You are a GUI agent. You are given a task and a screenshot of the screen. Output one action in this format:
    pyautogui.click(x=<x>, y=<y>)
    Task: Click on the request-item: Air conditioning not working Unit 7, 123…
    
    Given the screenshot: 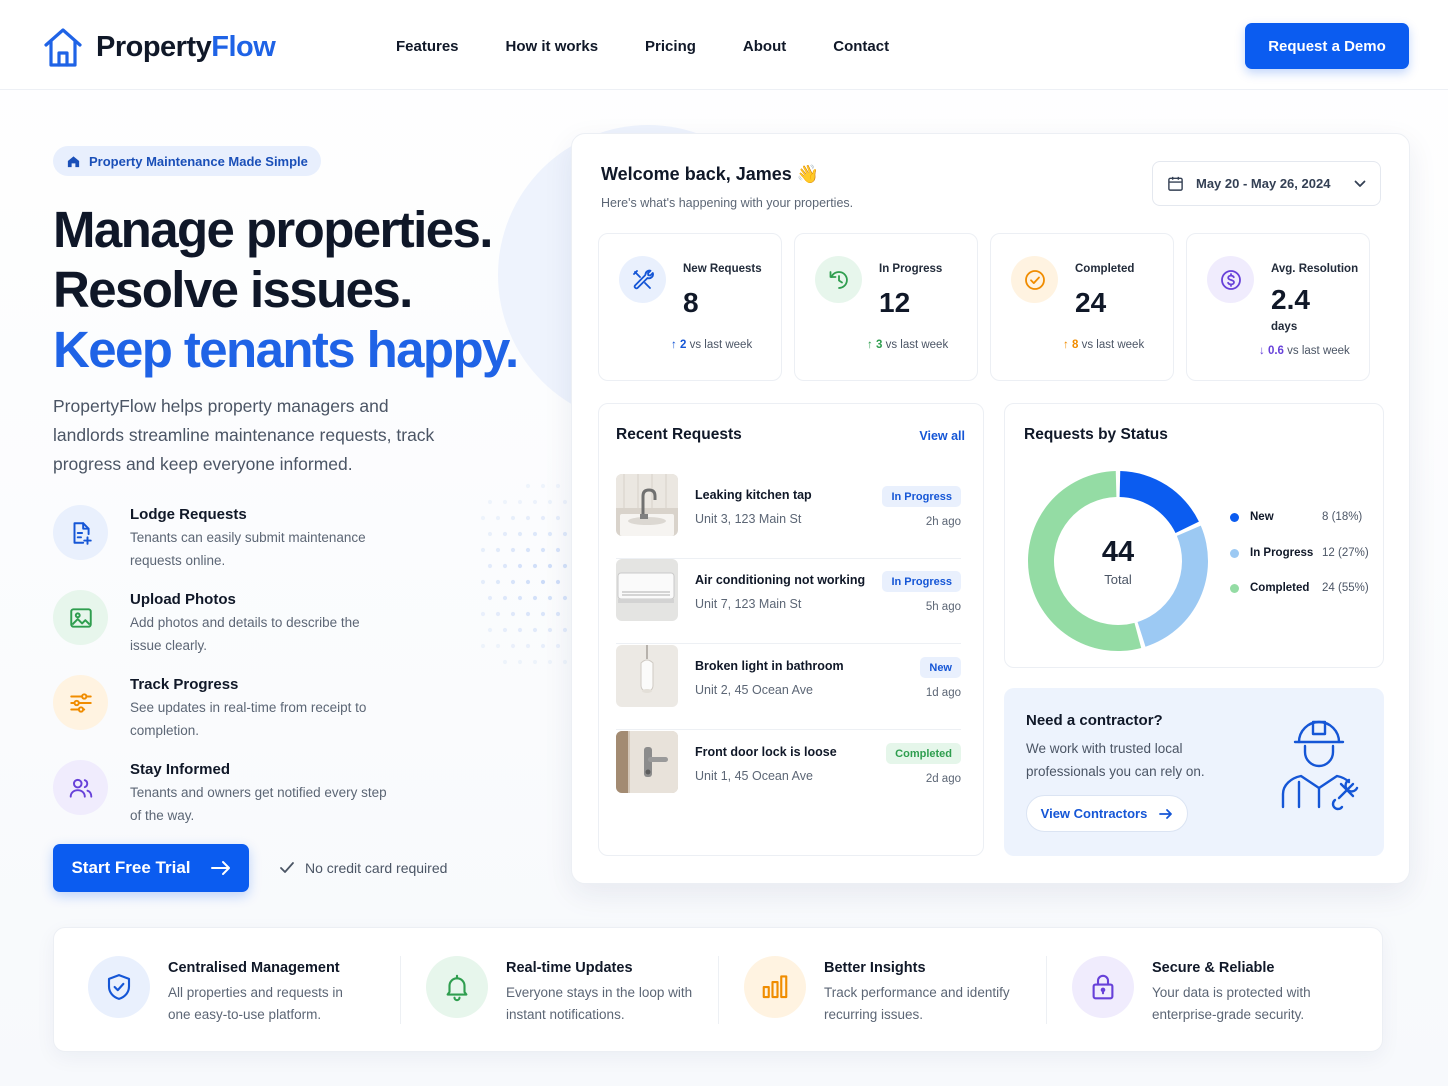 What is the action you would take?
    pyautogui.click(x=788, y=601)
    